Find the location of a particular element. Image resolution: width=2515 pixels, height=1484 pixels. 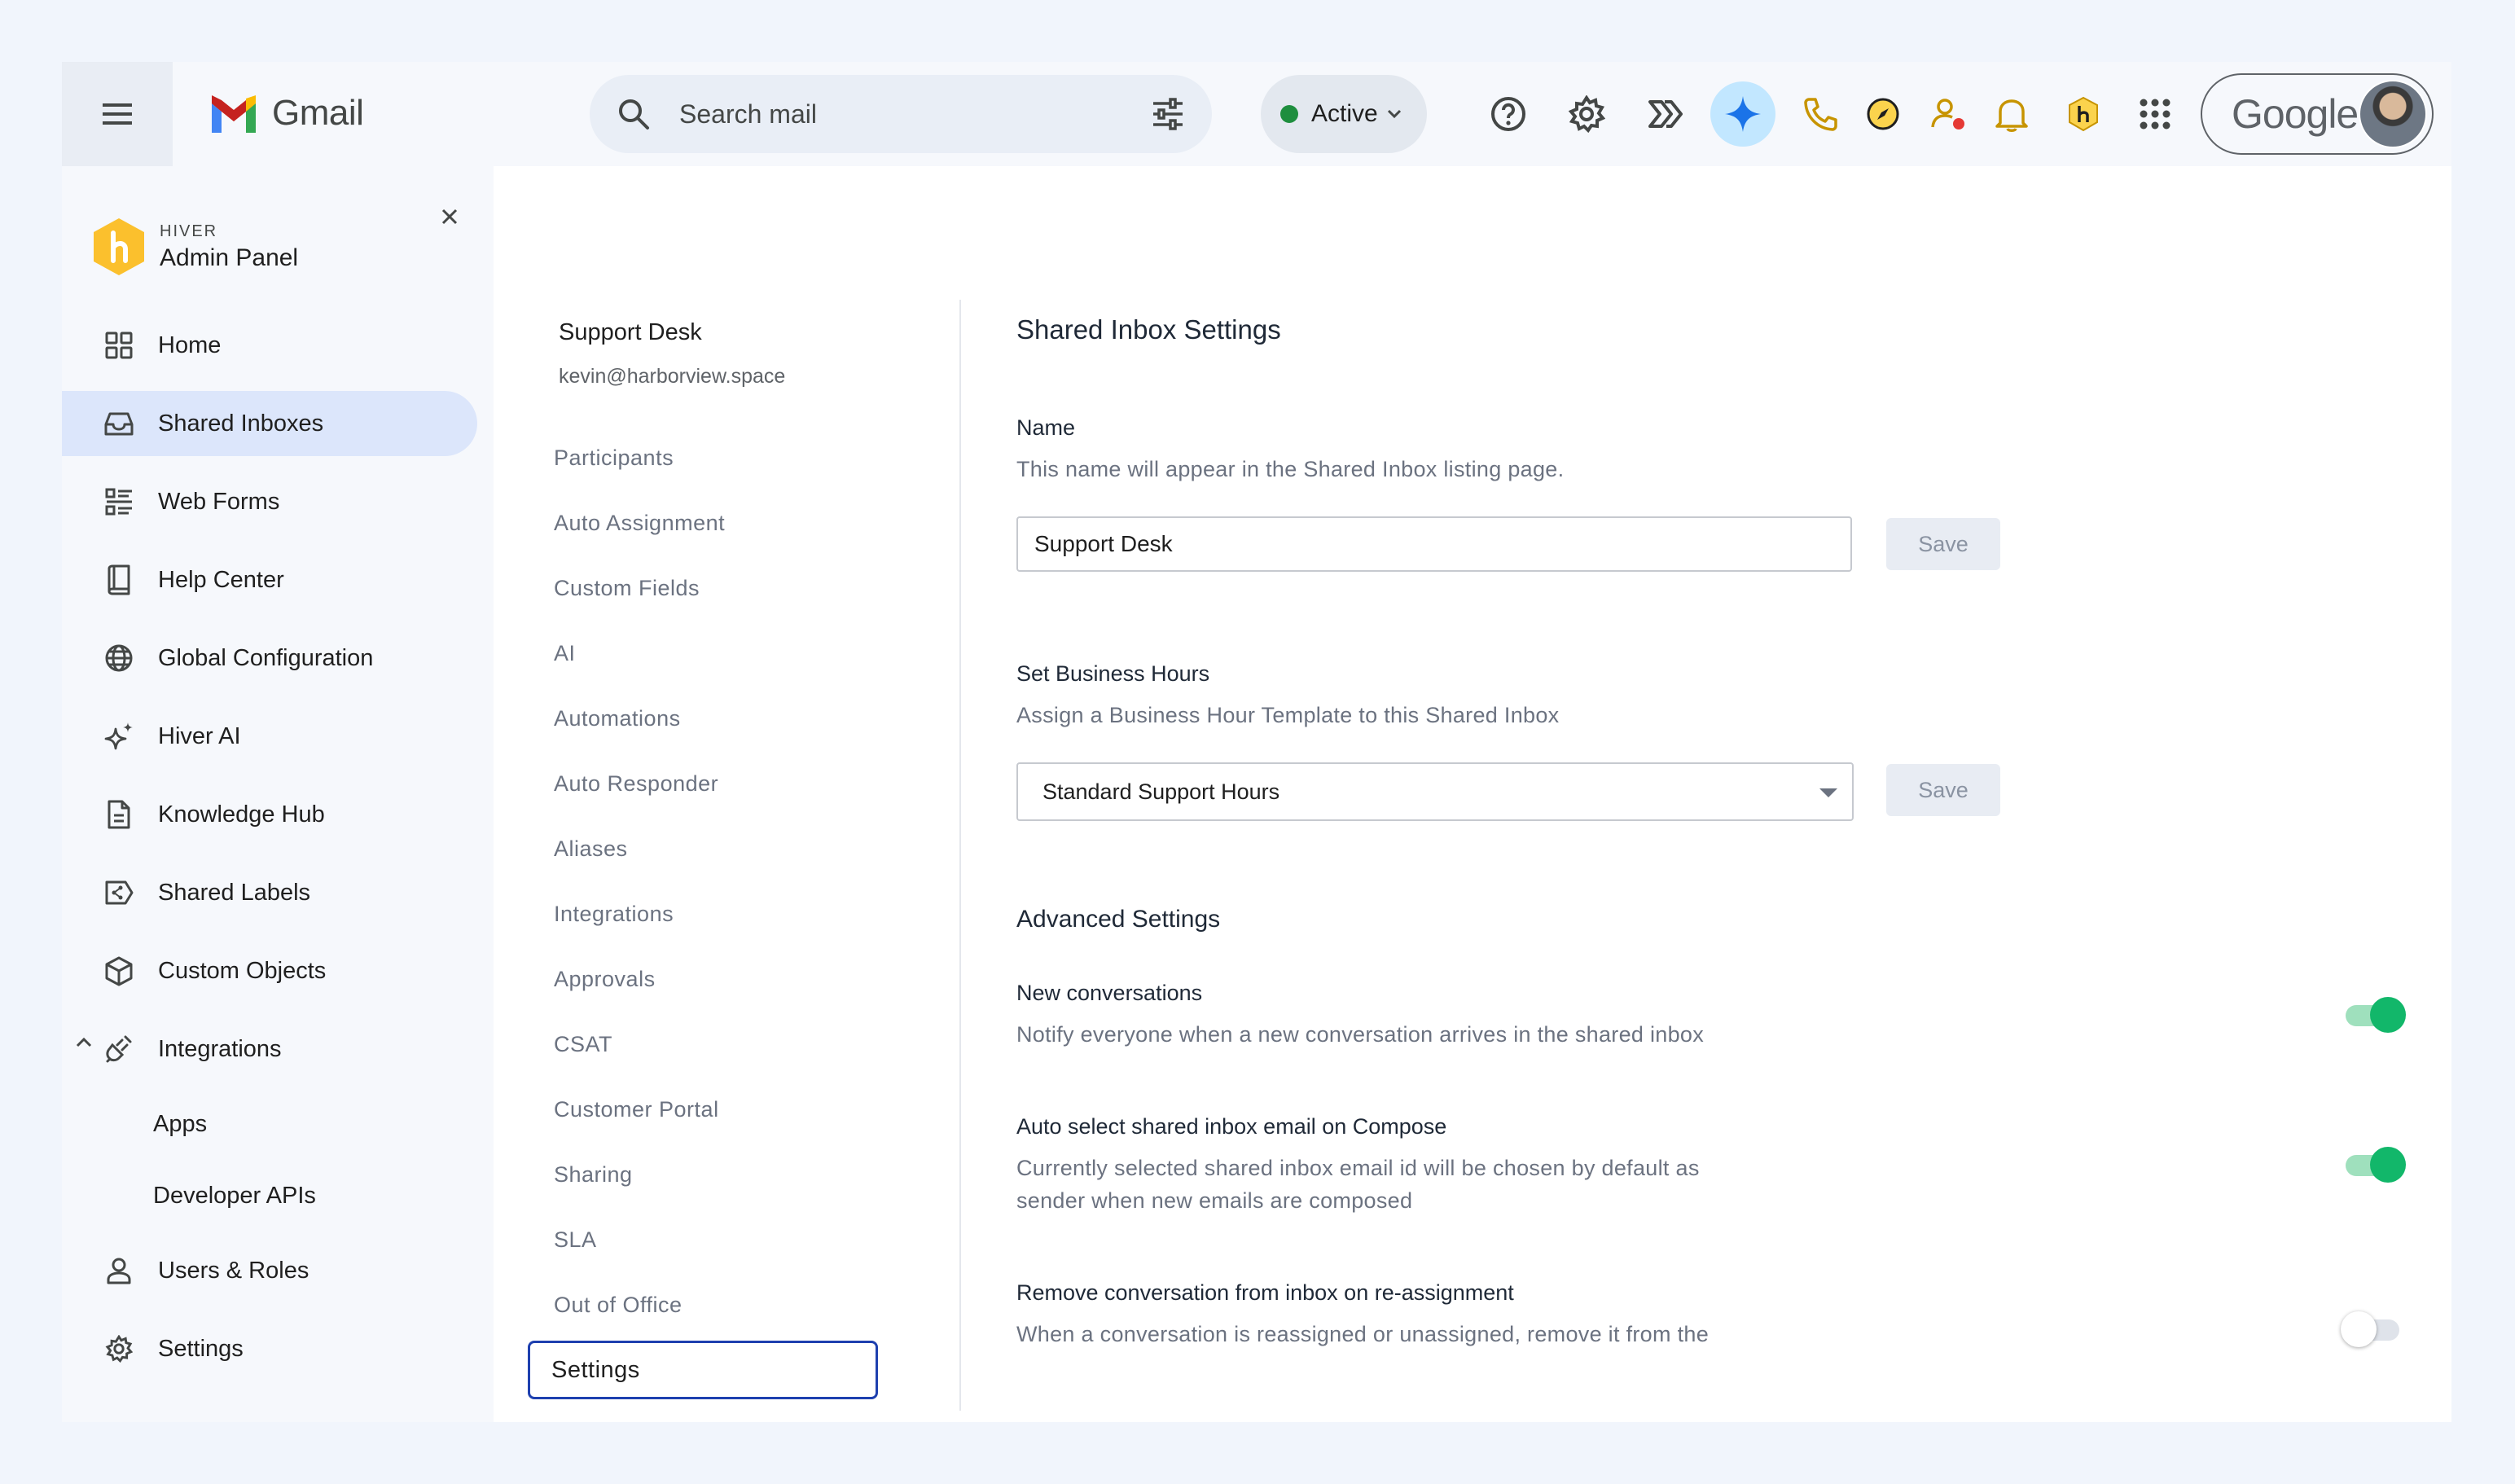

nav-label: Integrations is located at coordinates (220, 1048).